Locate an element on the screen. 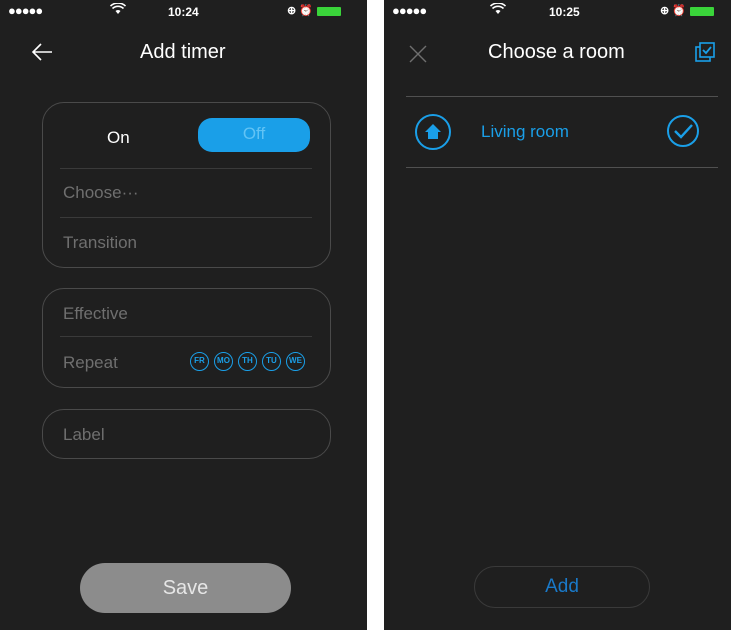 This screenshot has height=630, width=731. day-badge-mo: MO is located at coordinates (223, 361).